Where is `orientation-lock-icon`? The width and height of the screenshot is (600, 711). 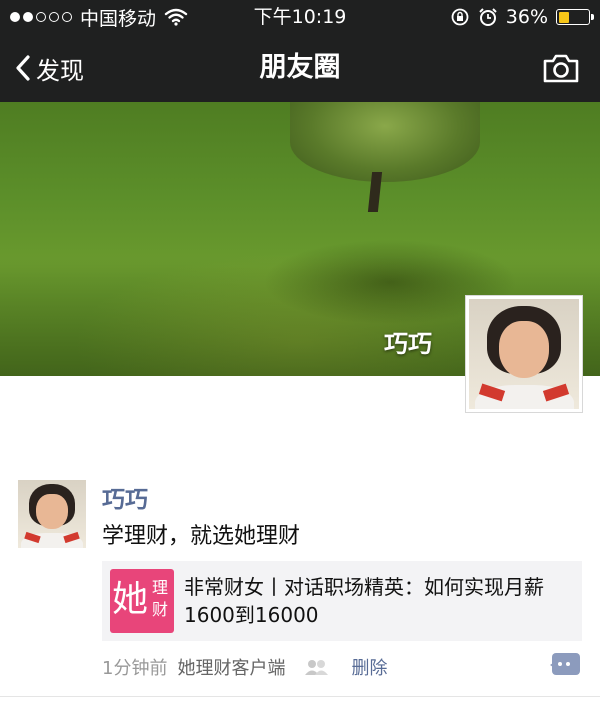
orientation-lock-icon is located at coordinates (460, 17).